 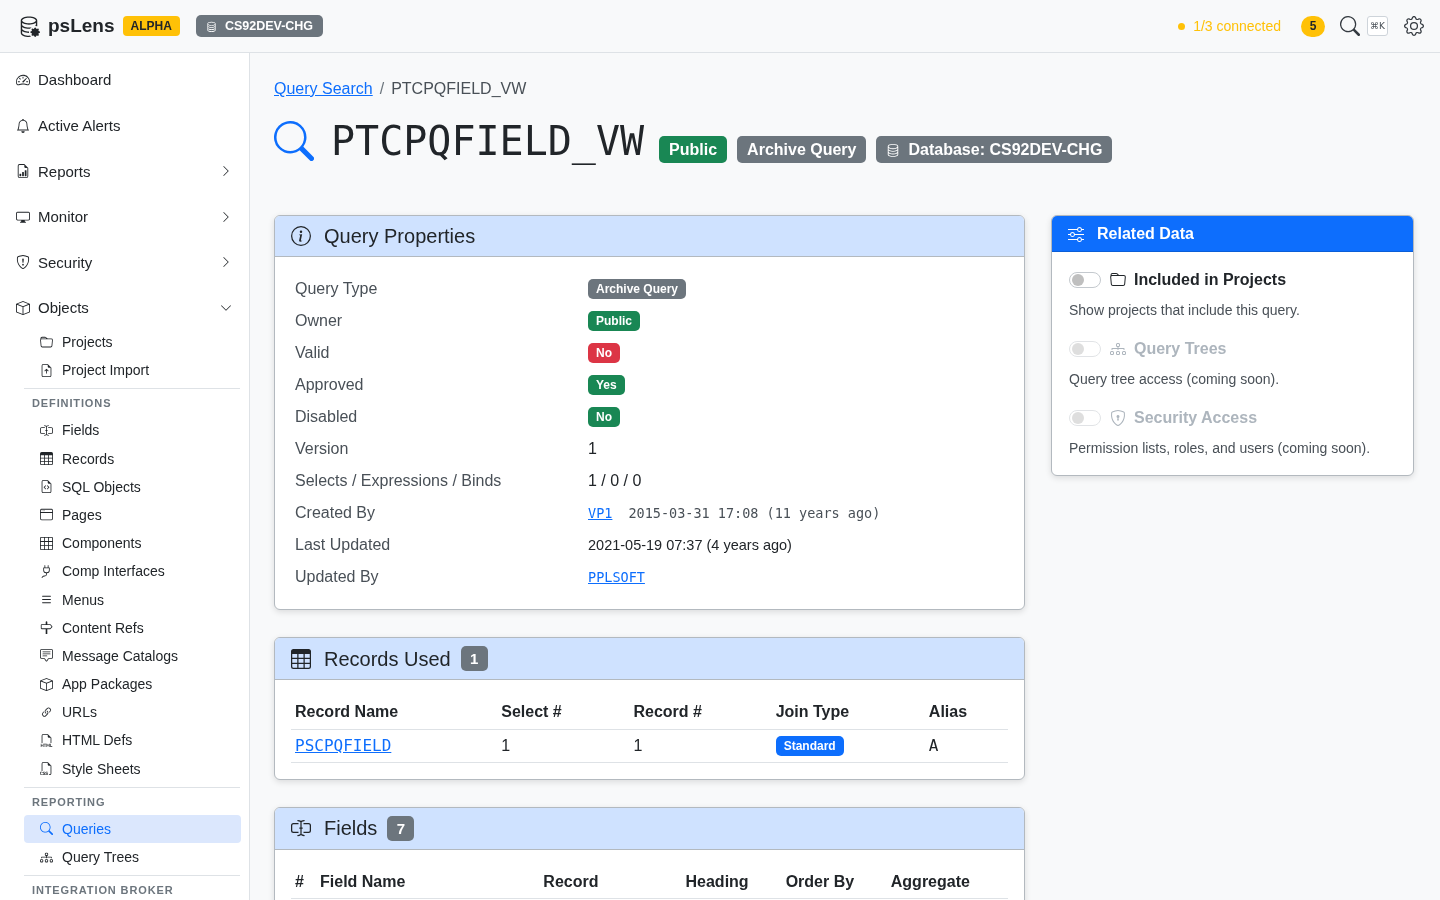 What do you see at coordinates (46, 740) in the screenshot?
I see `html-file-icon` at bounding box center [46, 740].